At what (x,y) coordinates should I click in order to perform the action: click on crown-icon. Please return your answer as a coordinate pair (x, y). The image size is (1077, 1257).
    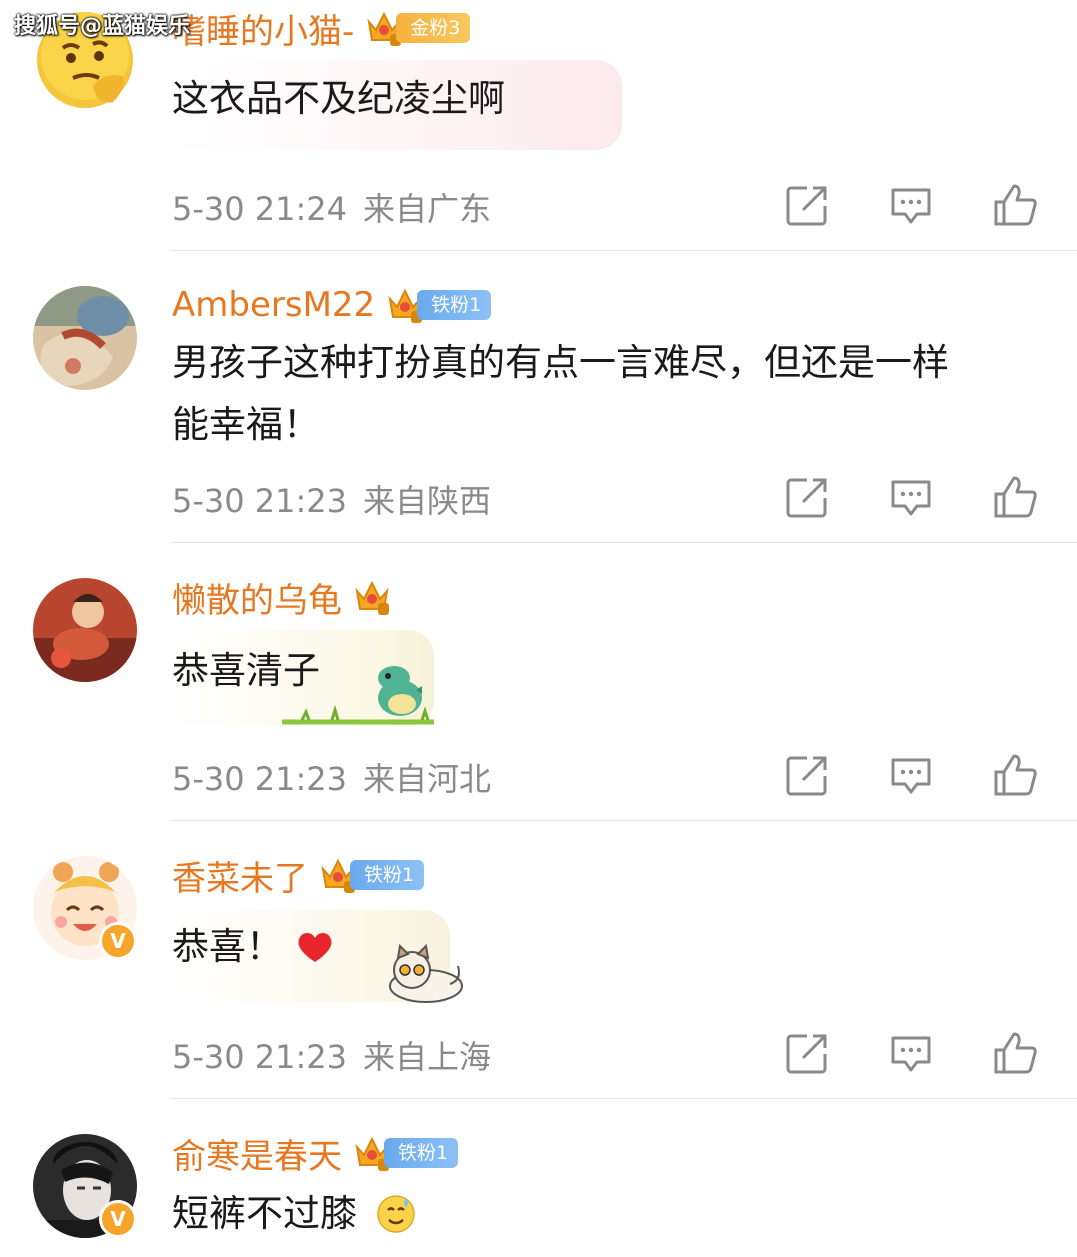
    Looking at the image, I should click on (372, 597).